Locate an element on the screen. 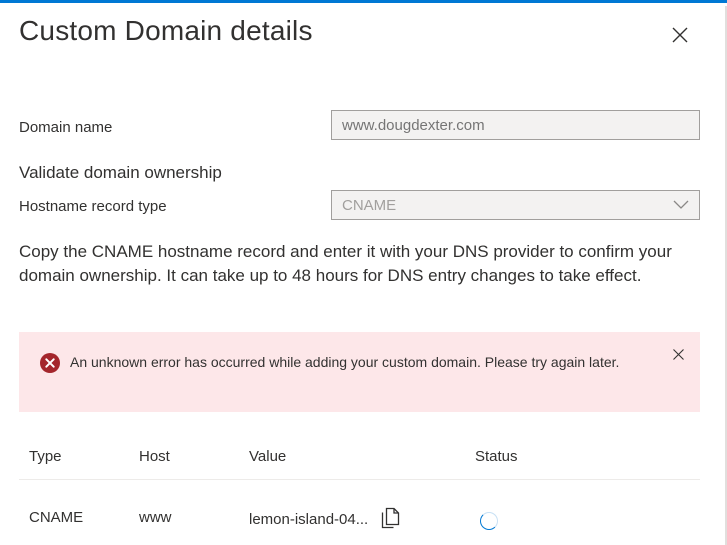  copy-icon is located at coordinates (390, 518).